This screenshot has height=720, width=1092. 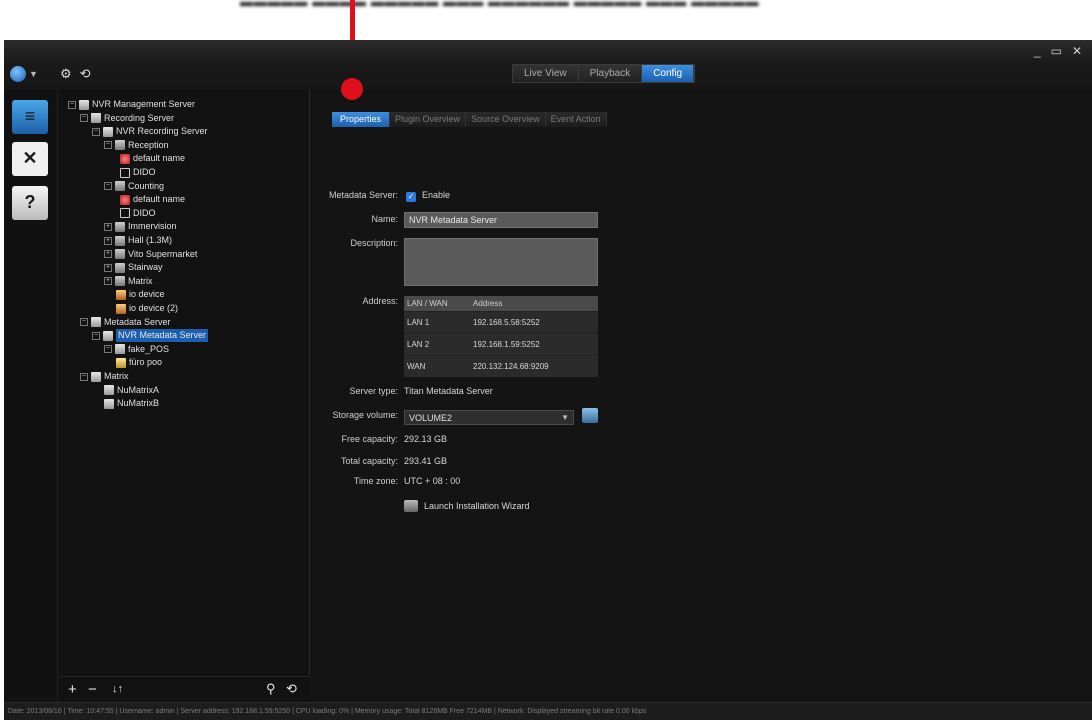 What do you see at coordinates (185, 689) in the screenshot?
I see `tree-footer: + − ↓↑ ⚲ ⟲` at bounding box center [185, 689].